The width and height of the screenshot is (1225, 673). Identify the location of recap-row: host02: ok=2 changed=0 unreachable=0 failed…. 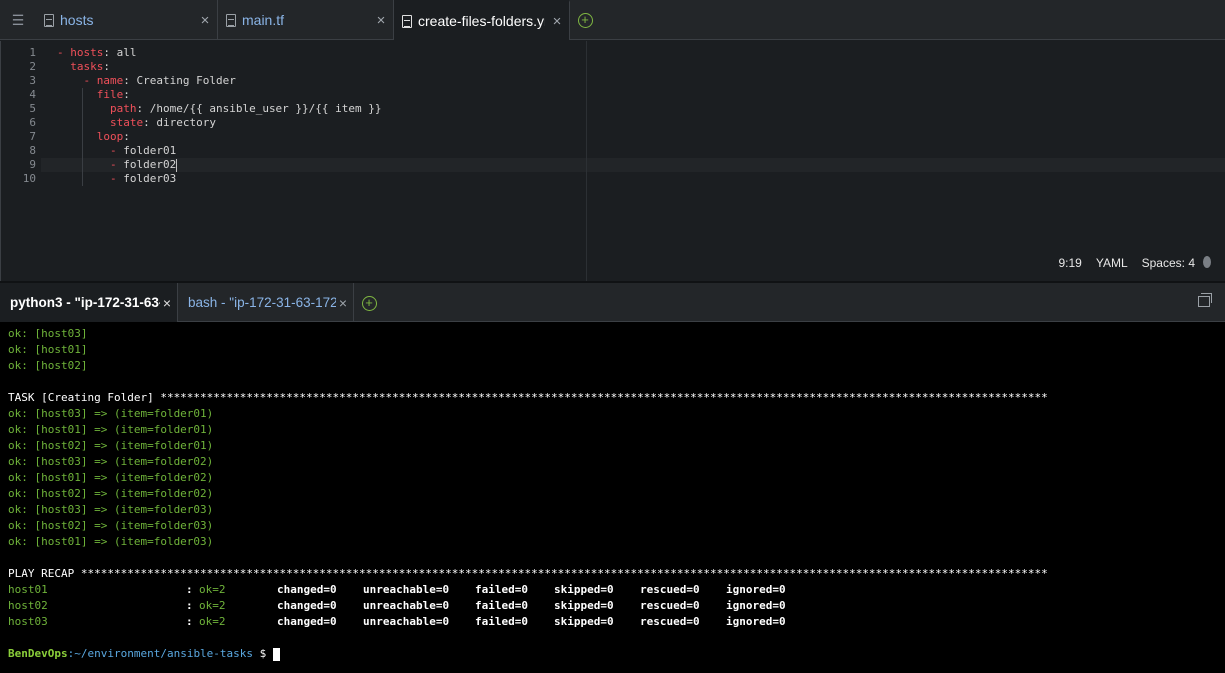
(616, 606).